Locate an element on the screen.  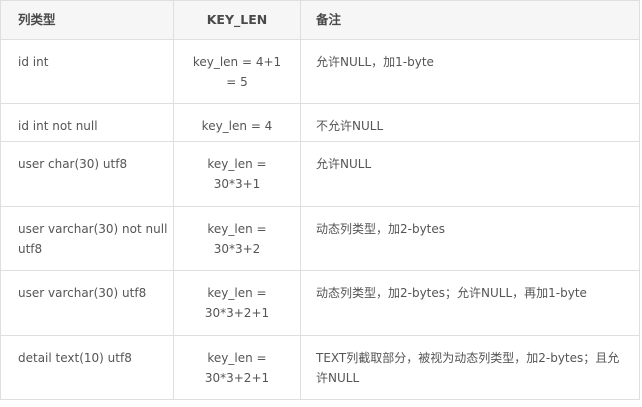
cell-column-type: detail text(10) utf8 is located at coordinates (87, 367).